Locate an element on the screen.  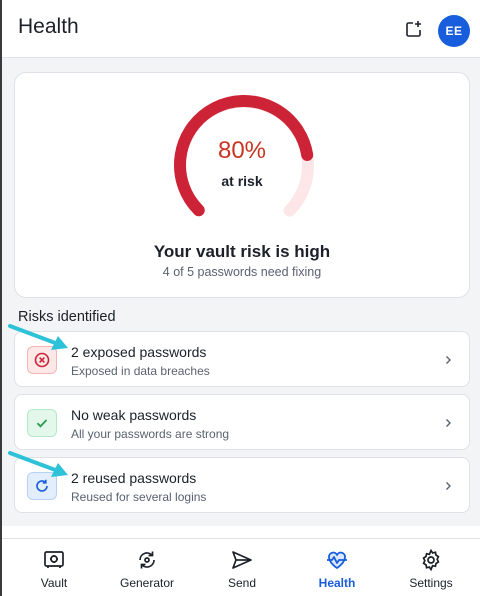
tab-vault: Vault is located at coordinates (54, 567).